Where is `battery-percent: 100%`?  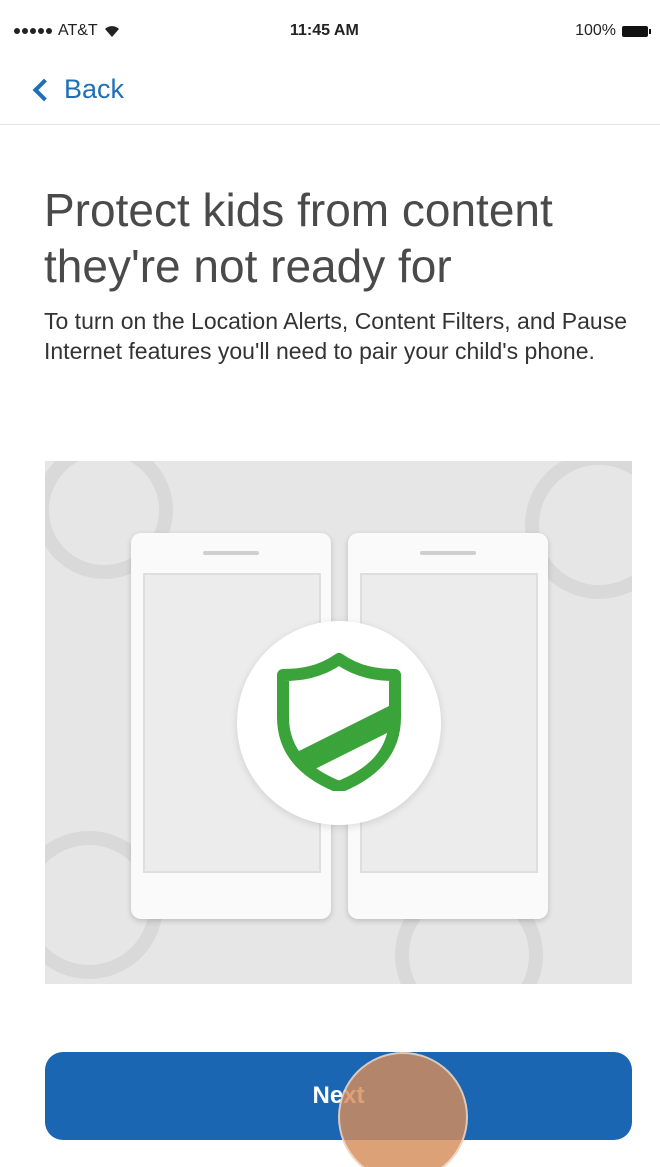
battery-percent: 100% is located at coordinates (595, 30).